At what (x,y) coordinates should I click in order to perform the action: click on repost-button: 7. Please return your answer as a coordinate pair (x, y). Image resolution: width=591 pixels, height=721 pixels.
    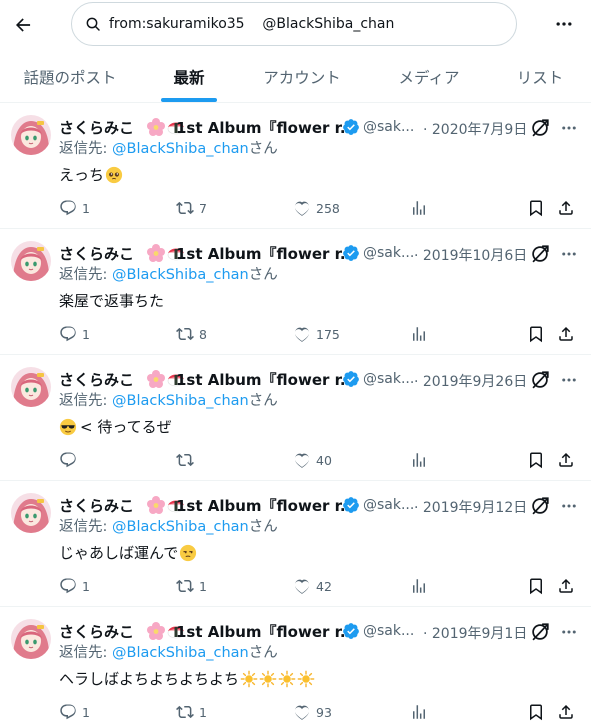
    Looking at the image, I should click on (191, 208).